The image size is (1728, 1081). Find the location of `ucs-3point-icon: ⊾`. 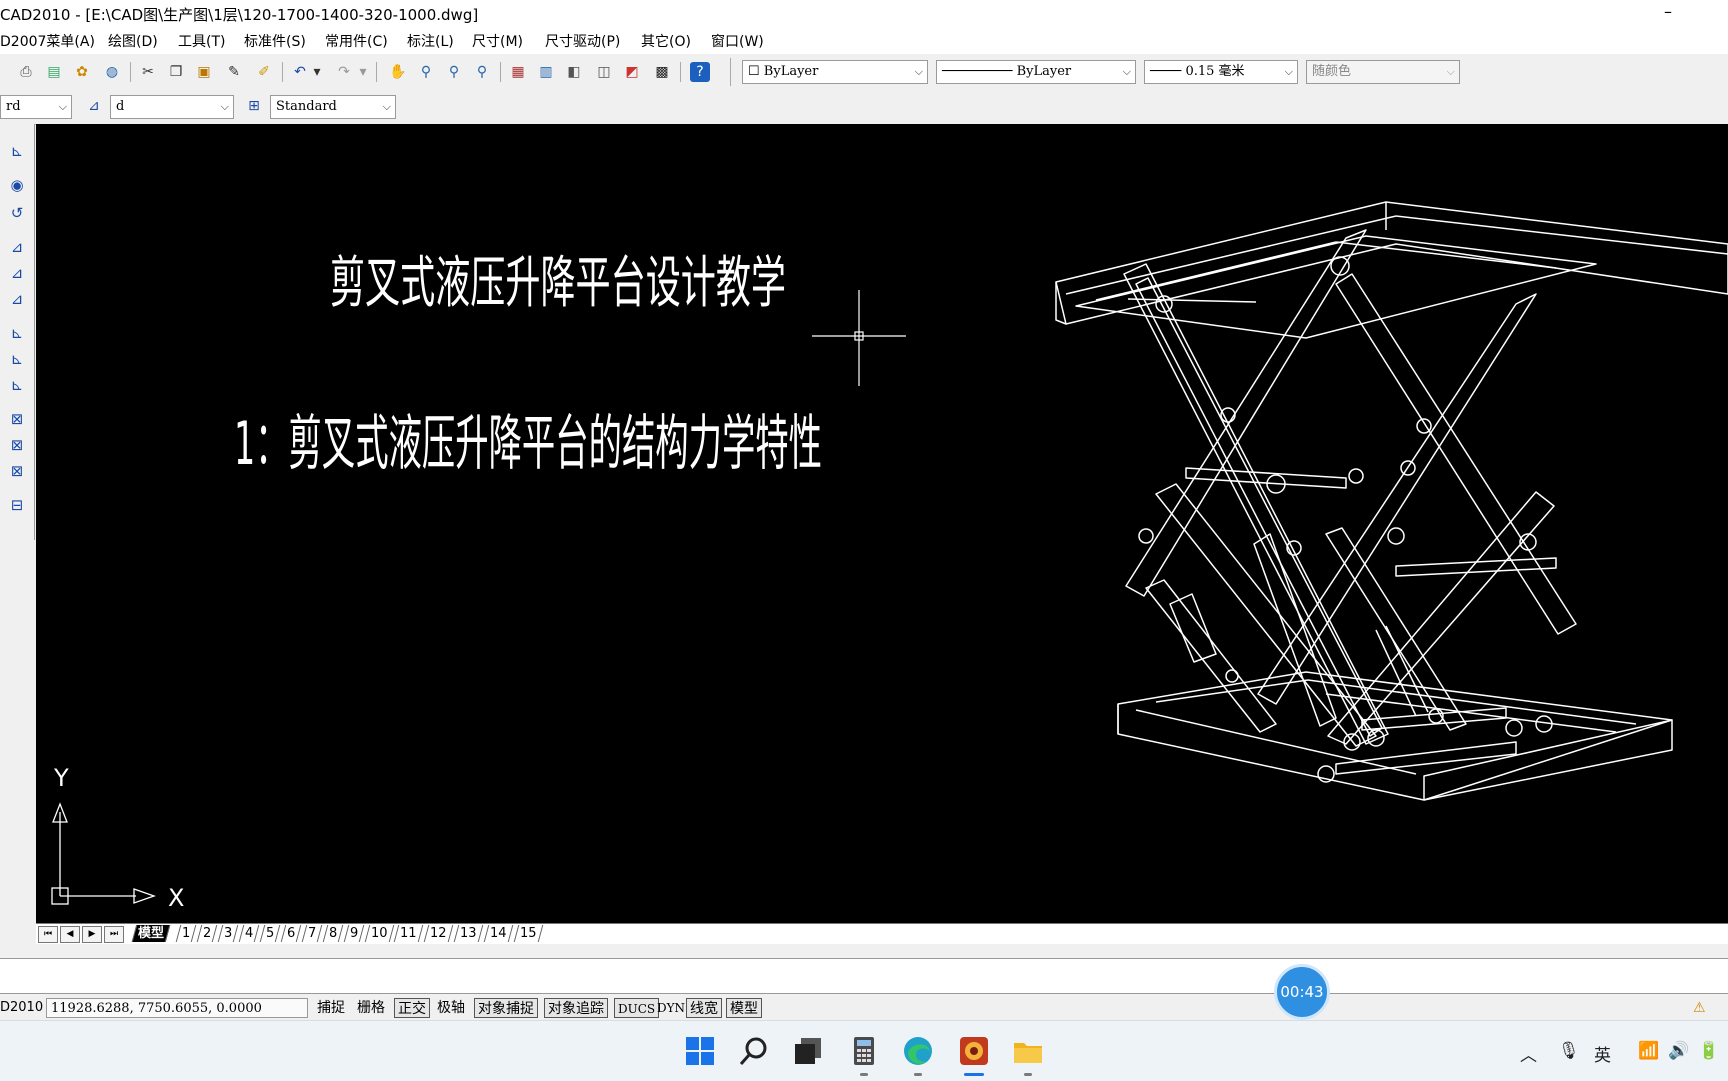

ucs-3point-icon: ⊾ is located at coordinates (17, 385).